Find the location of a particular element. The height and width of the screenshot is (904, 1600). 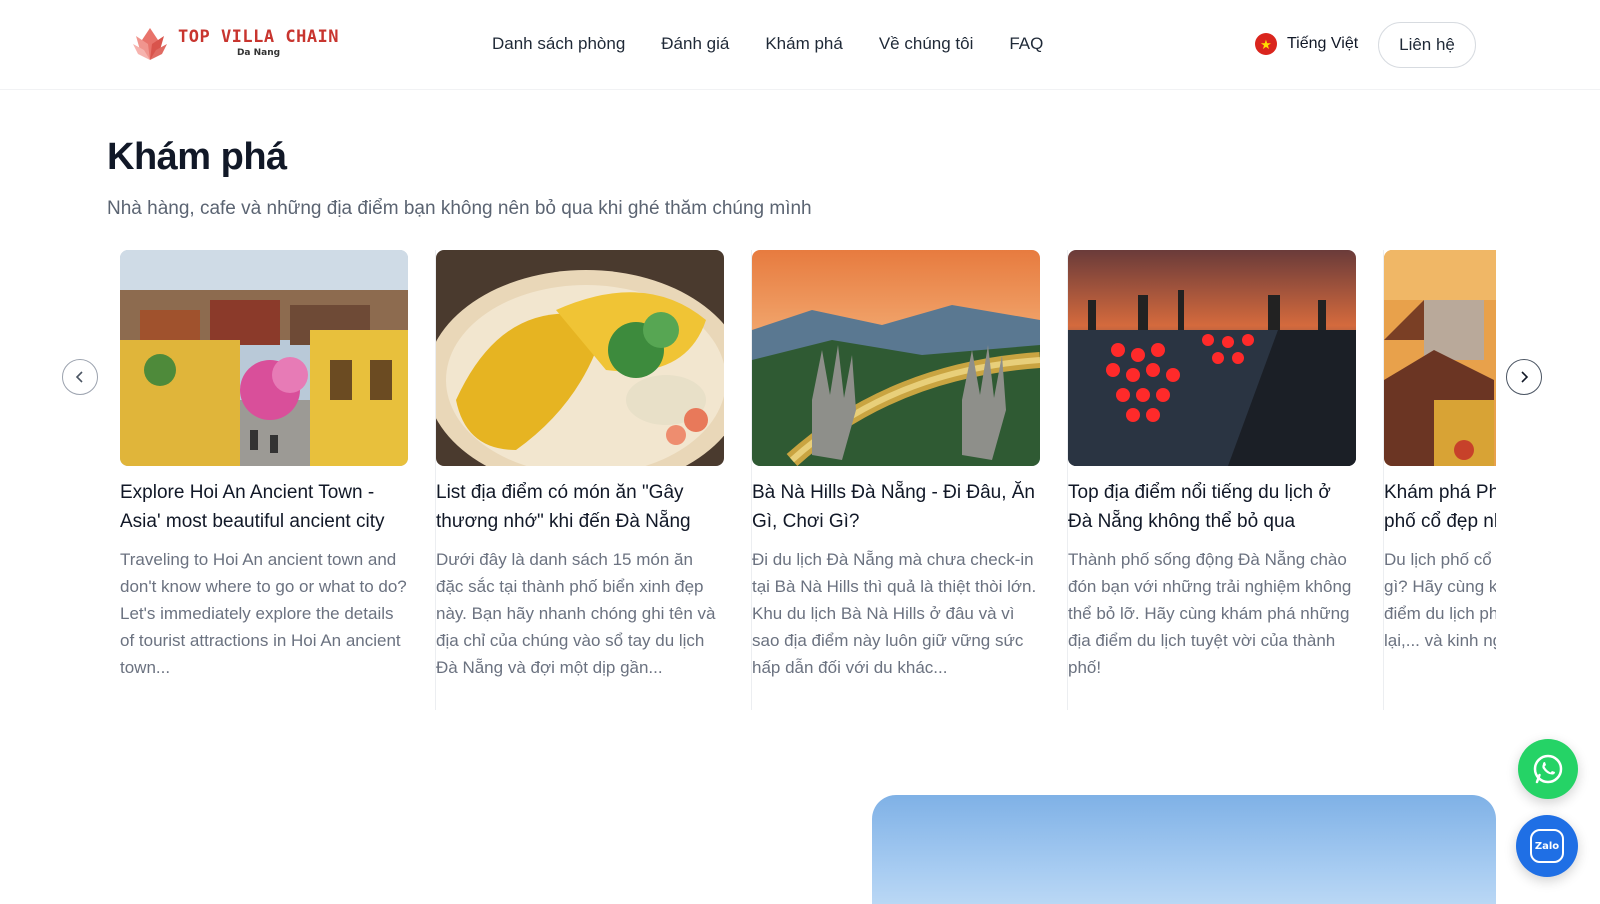

language-switcher: ★ Tiếng Việt is located at coordinates (1306, 44).